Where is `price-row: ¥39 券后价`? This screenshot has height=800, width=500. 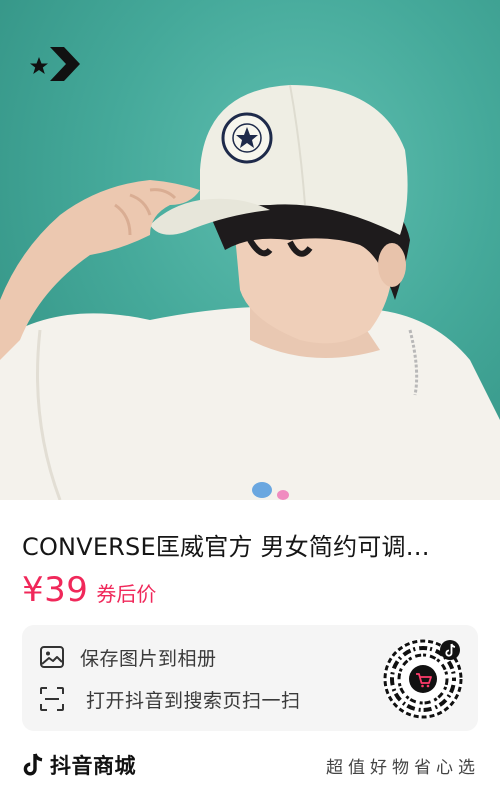 price-row: ¥39 券后价 is located at coordinates (89, 592).